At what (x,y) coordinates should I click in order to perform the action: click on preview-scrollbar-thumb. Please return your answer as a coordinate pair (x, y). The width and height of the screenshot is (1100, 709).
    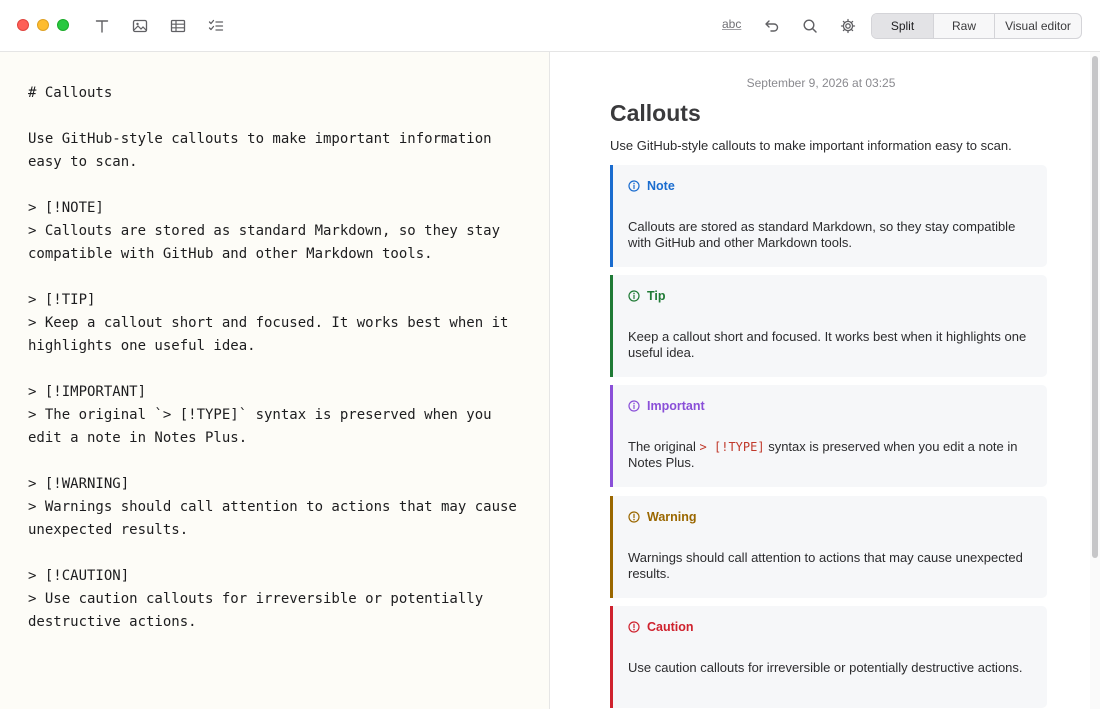
    Looking at the image, I should click on (1095, 307).